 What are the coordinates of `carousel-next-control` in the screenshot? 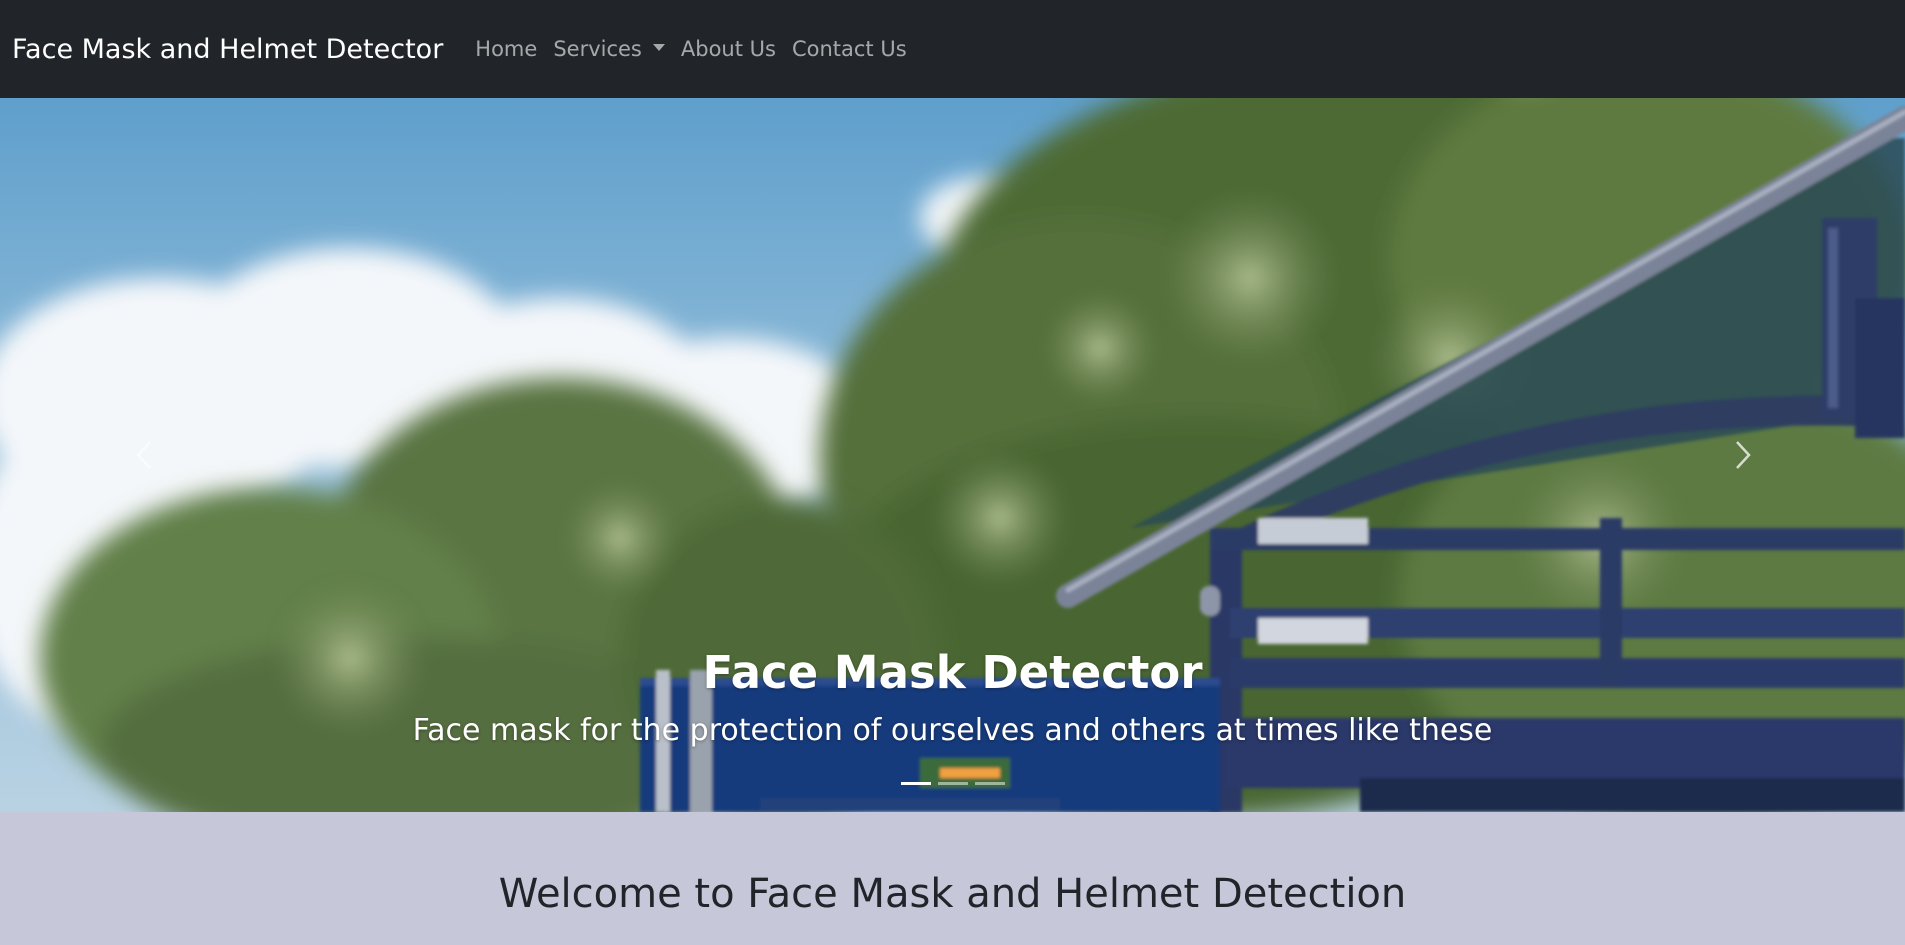 It's located at (1743, 455).